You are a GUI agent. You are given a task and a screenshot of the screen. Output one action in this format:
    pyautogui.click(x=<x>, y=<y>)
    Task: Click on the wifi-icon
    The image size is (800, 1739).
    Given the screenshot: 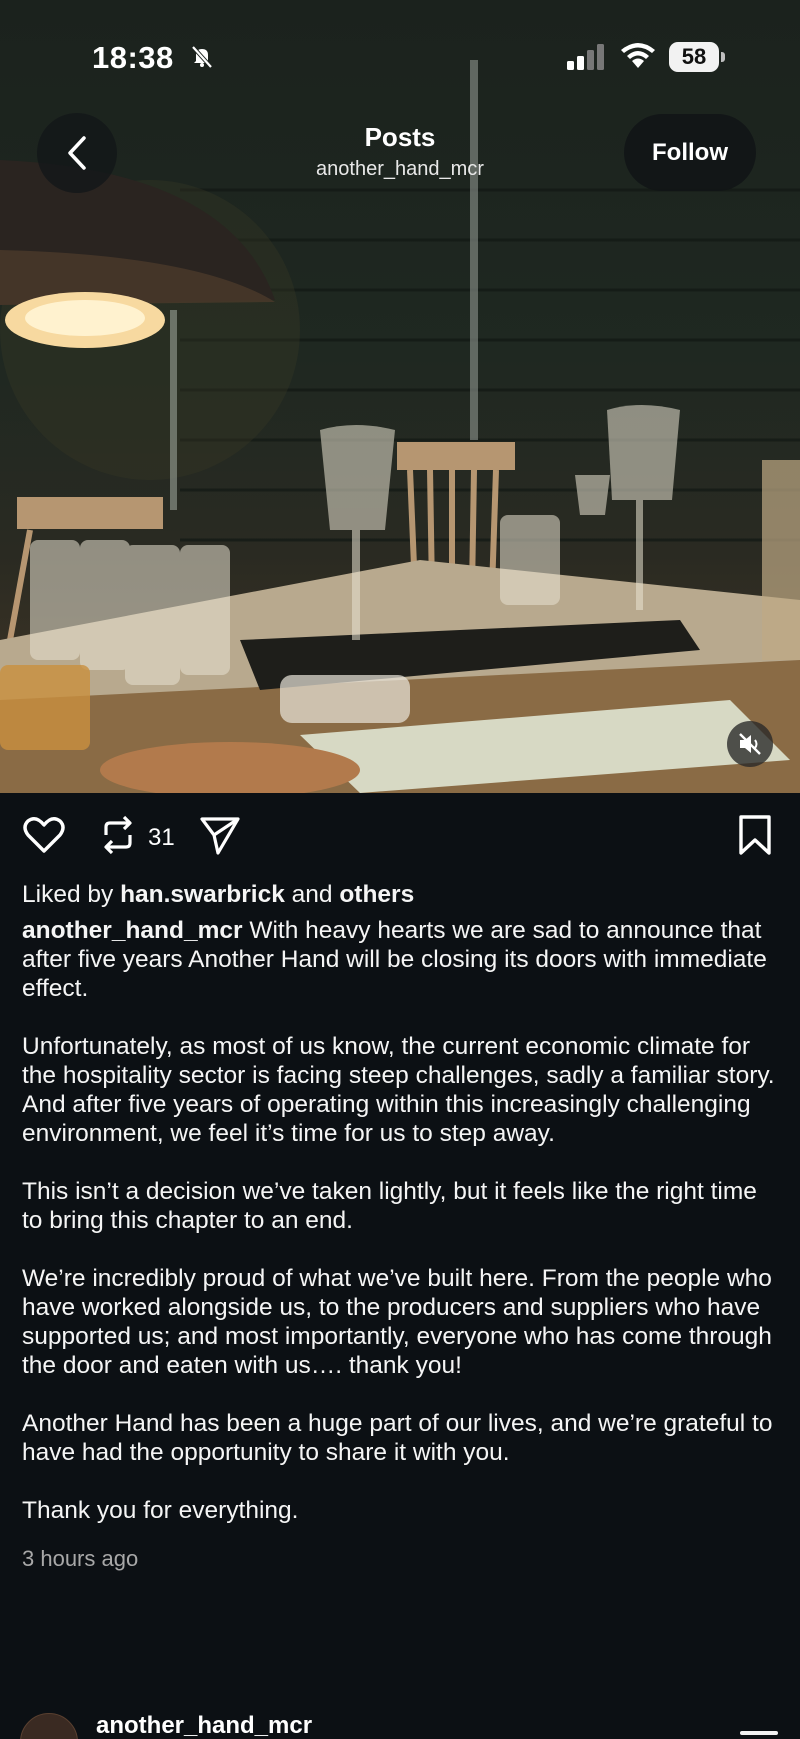 What is the action you would take?
    pyautogui.click(x=638, y=58)
    